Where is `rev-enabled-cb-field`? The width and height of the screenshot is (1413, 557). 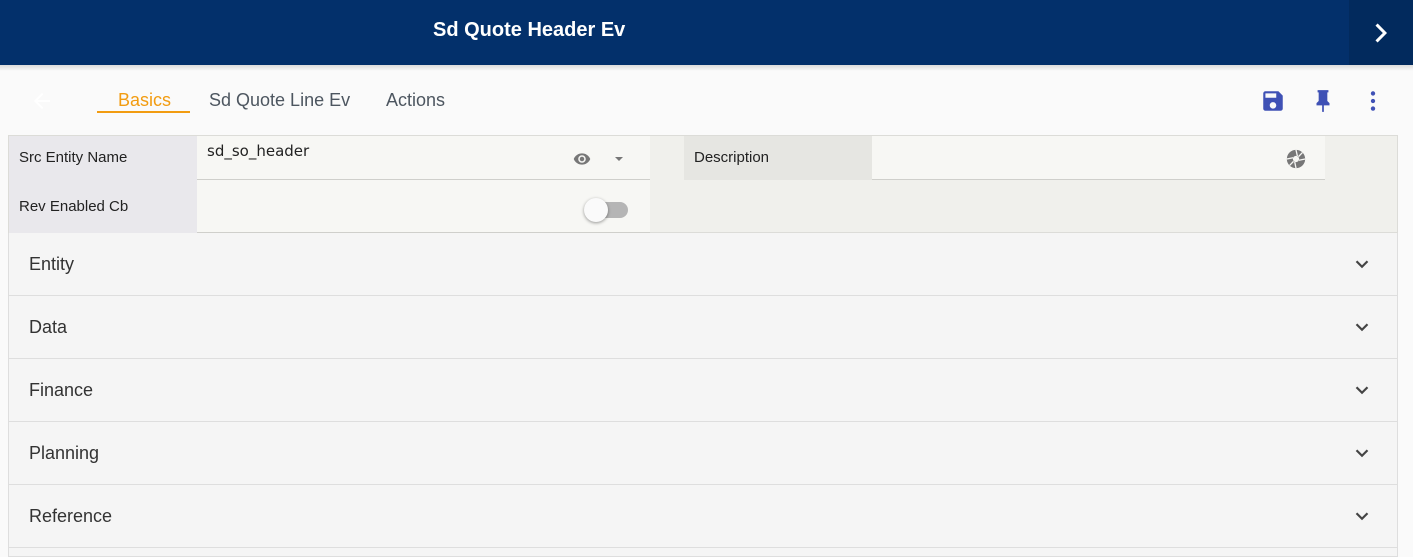
rev-enabled-cb-field is located at coordinates (423, 206).